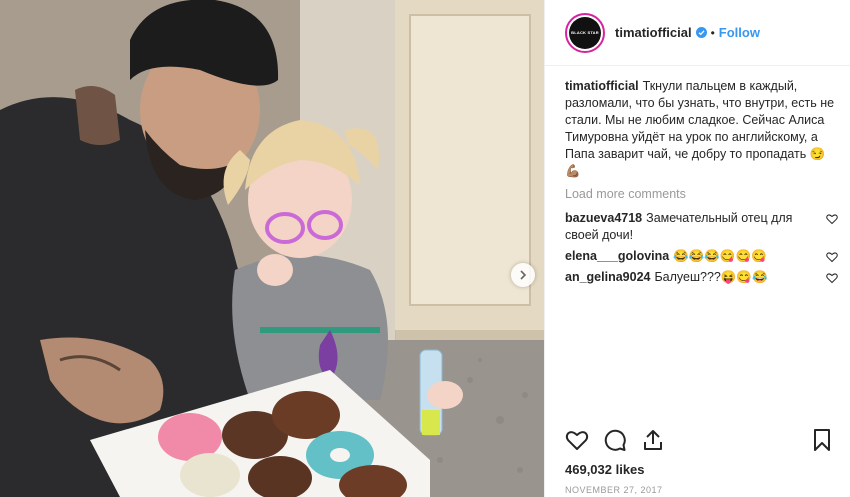 Image resolution: width=850 pixels, height=497 pixels. I want to click on comment-icon, so click(615, 440).